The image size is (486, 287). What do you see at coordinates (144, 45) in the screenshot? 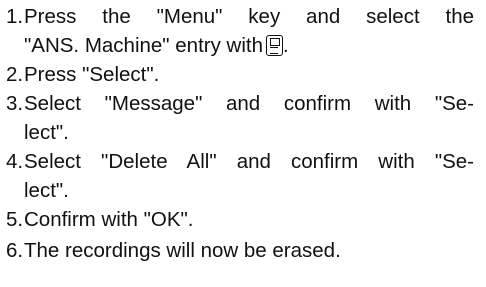
I see `step-text-part: "ANS. Machine" entry with` at bounding box center [144, 45].